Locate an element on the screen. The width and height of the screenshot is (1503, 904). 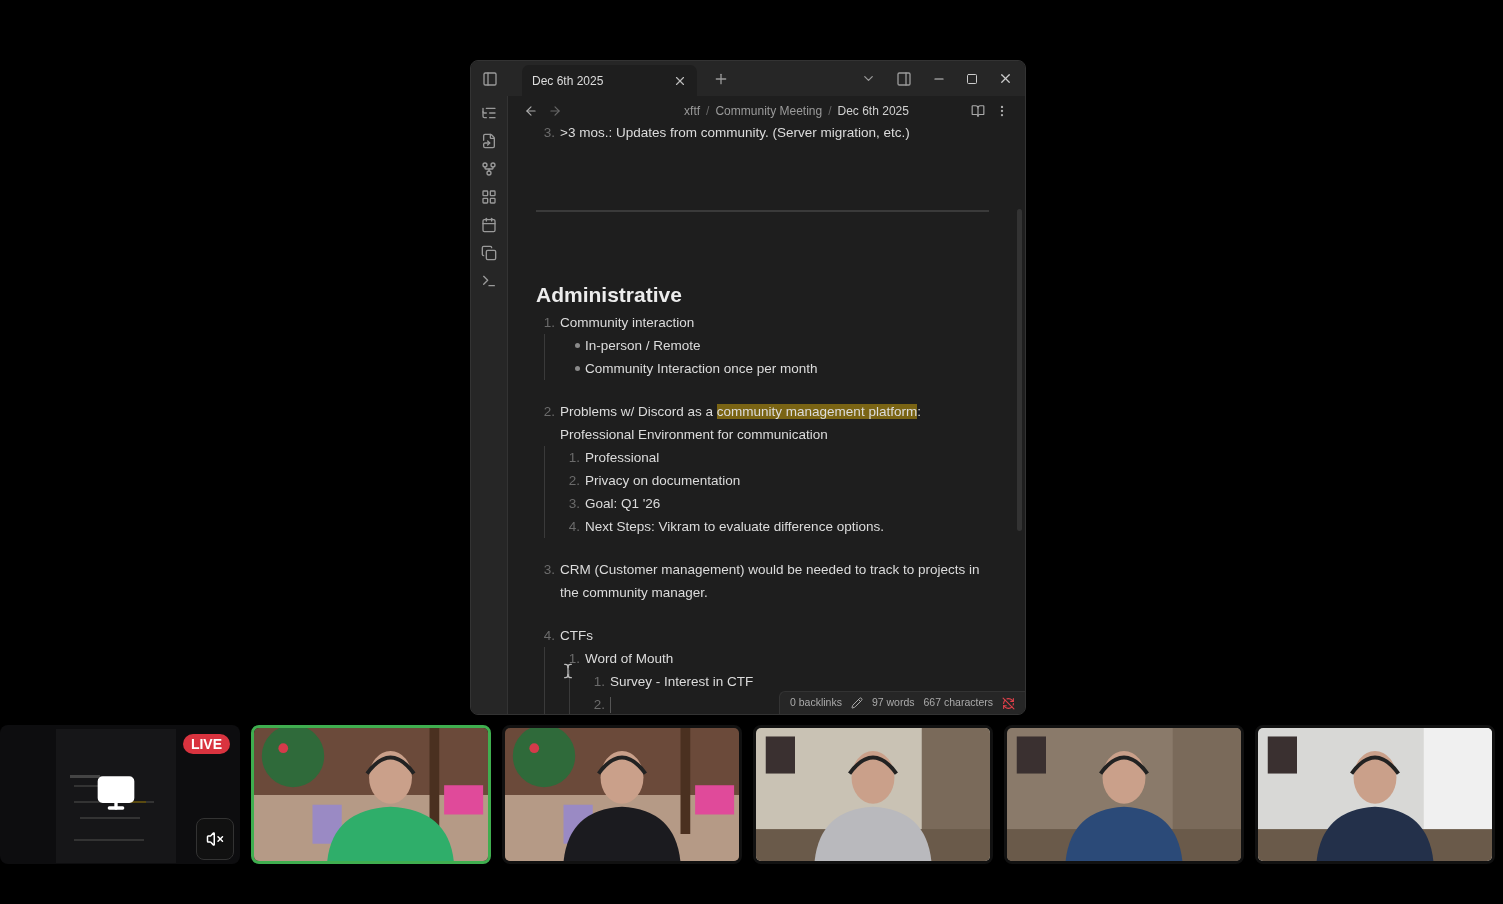
monitor-icon is located at coordinates (116, 793).